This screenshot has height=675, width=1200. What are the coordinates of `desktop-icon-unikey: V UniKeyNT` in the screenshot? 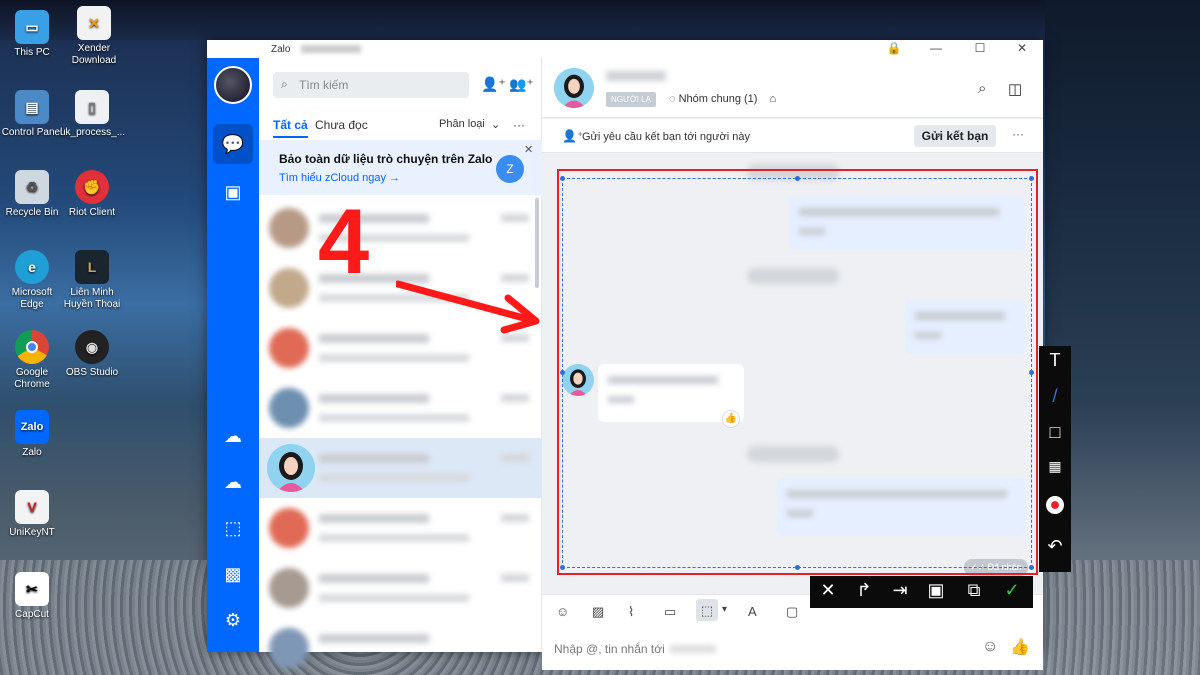 It's located at (32, 514).